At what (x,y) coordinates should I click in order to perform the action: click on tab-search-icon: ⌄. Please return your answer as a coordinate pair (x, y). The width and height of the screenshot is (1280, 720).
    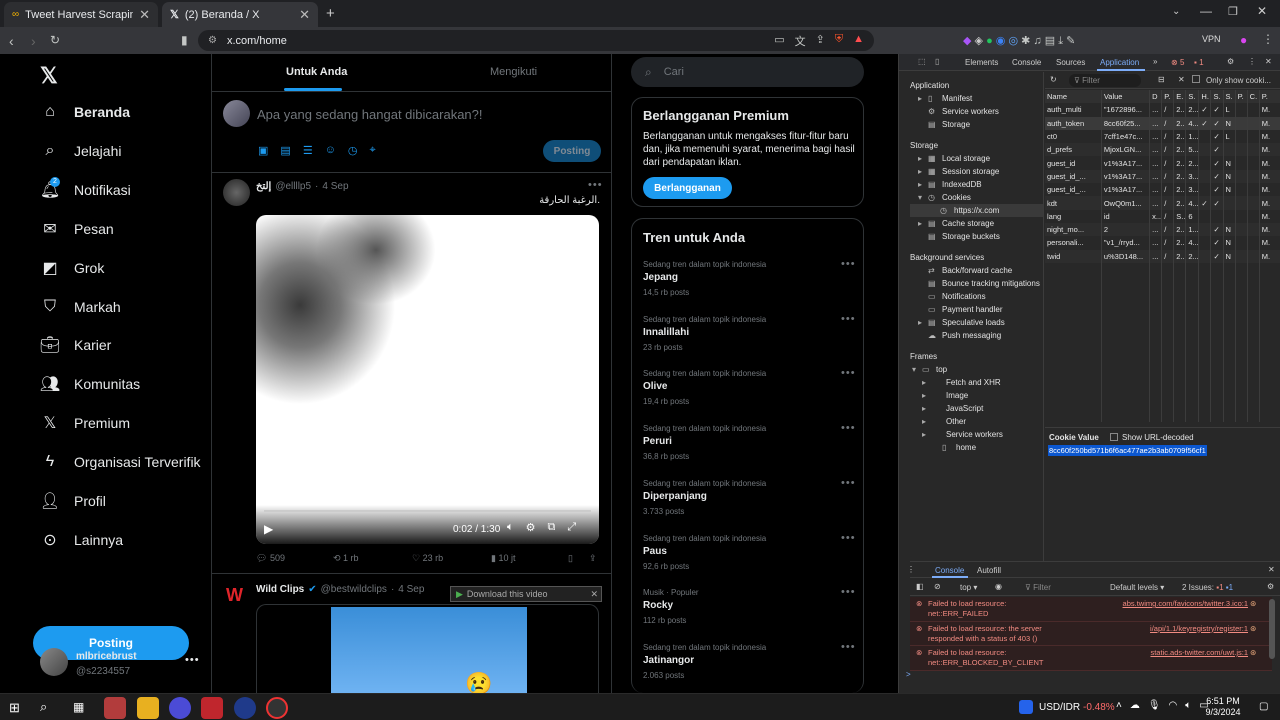
    Looking at the image, I should click on (1176, 11).